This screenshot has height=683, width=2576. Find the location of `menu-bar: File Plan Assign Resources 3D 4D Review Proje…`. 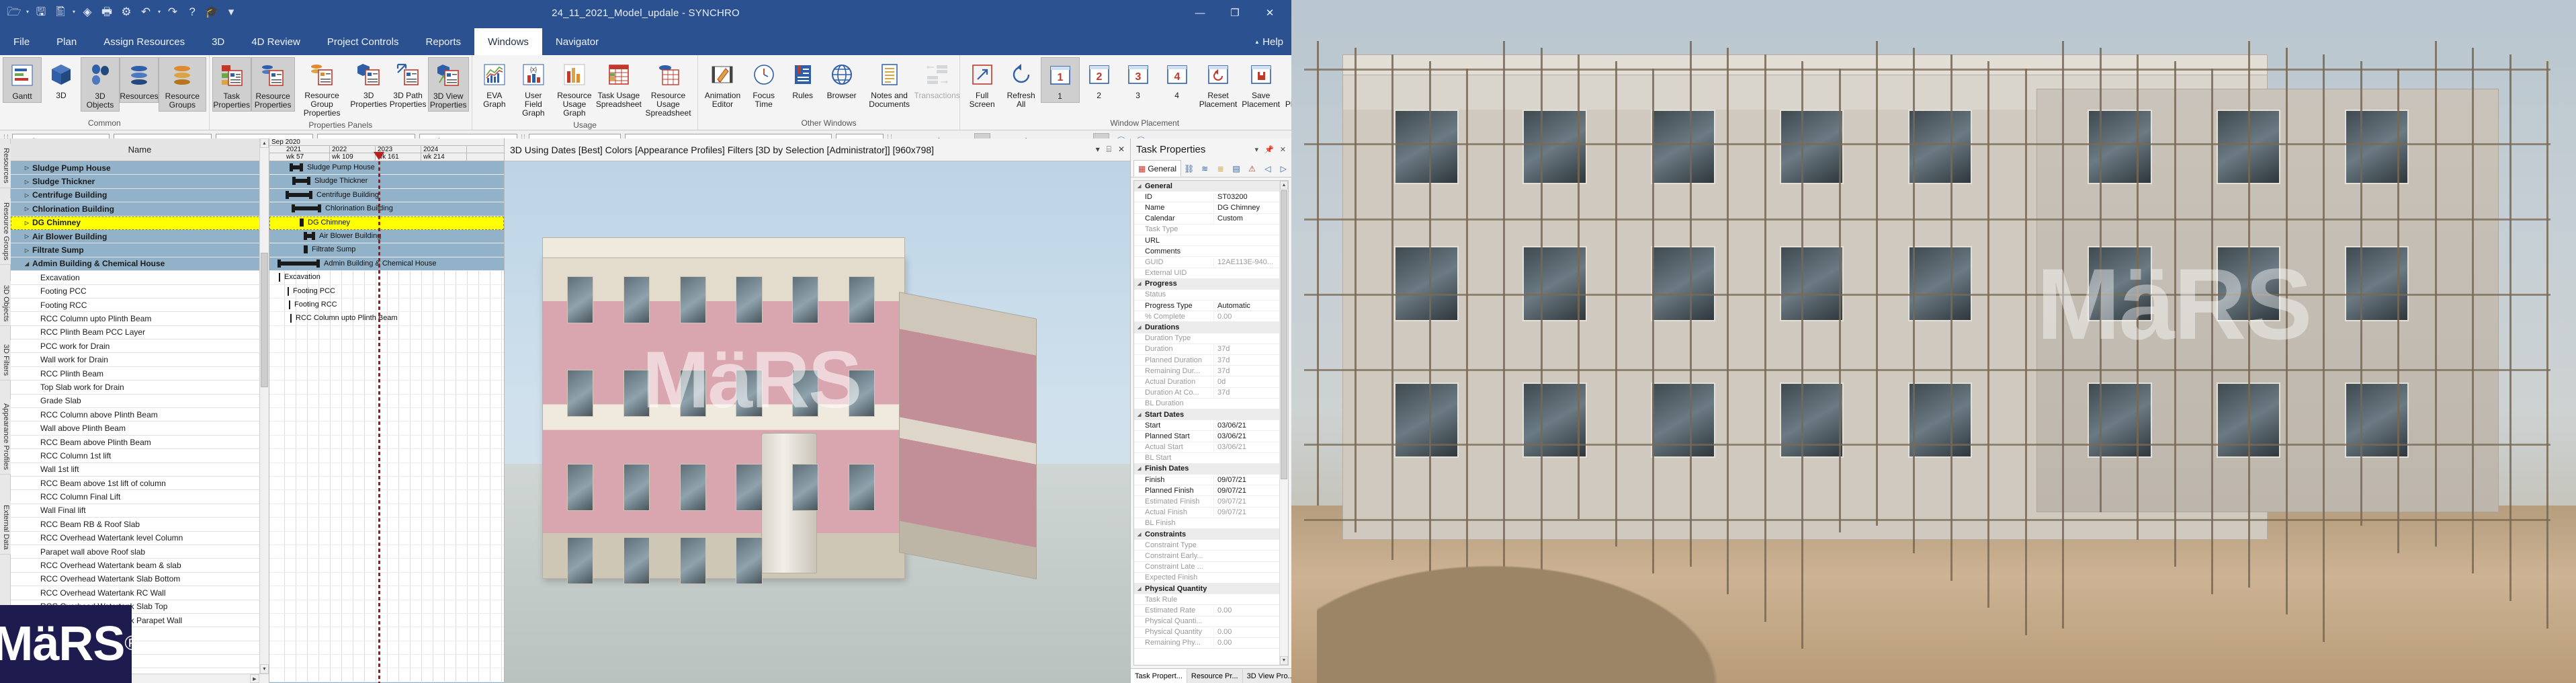

menu-bar: File Plan Assign Resources 3D 4D Review Proje… is located at coordinates (645, 41).